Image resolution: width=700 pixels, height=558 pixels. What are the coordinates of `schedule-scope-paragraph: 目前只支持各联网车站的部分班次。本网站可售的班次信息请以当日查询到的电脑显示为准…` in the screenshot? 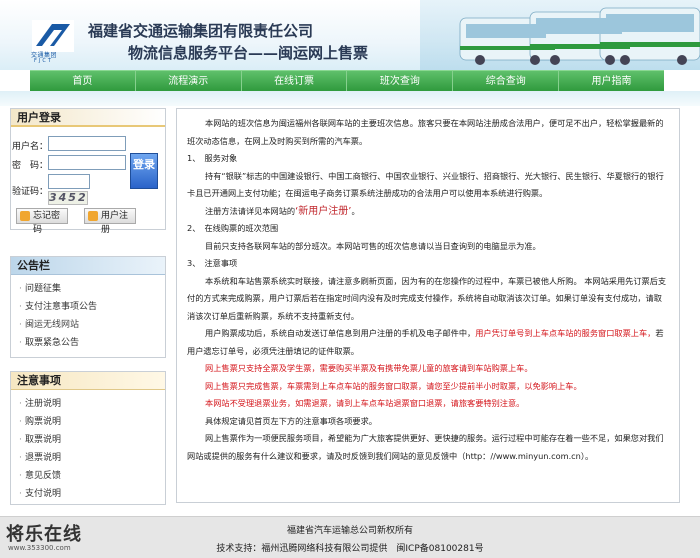 It's located at (373, 245).